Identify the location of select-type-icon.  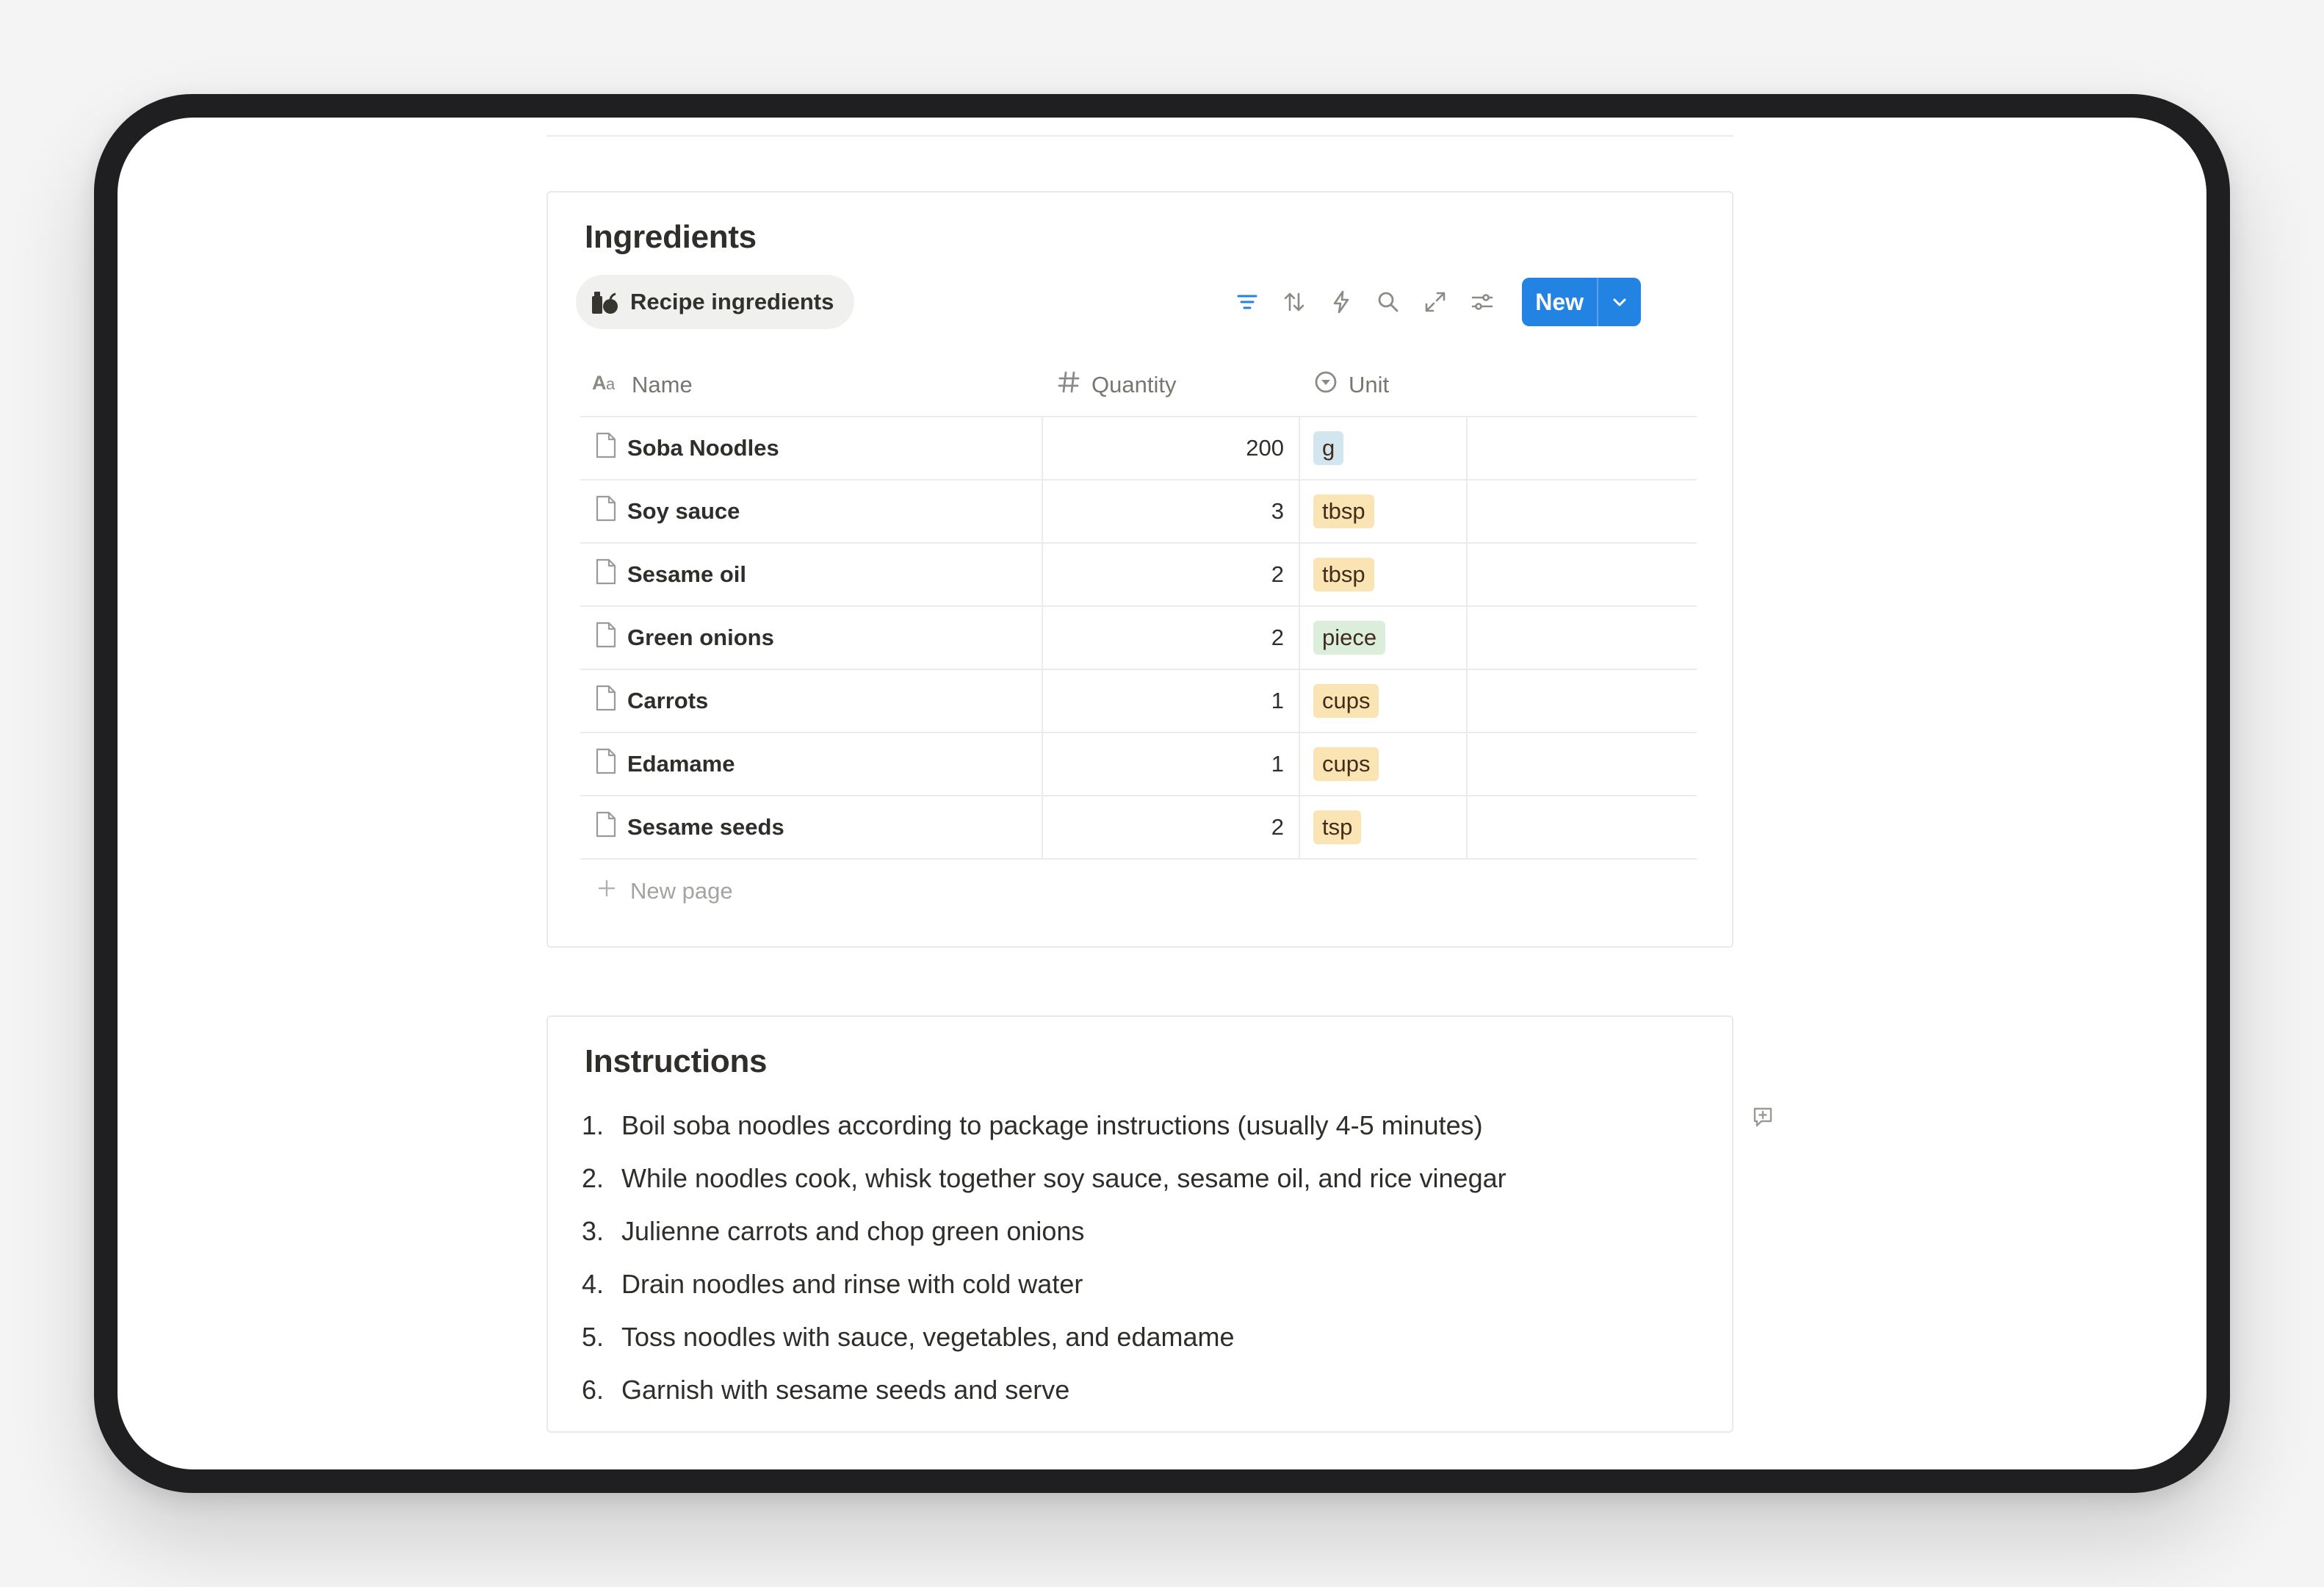
(1325, 385).